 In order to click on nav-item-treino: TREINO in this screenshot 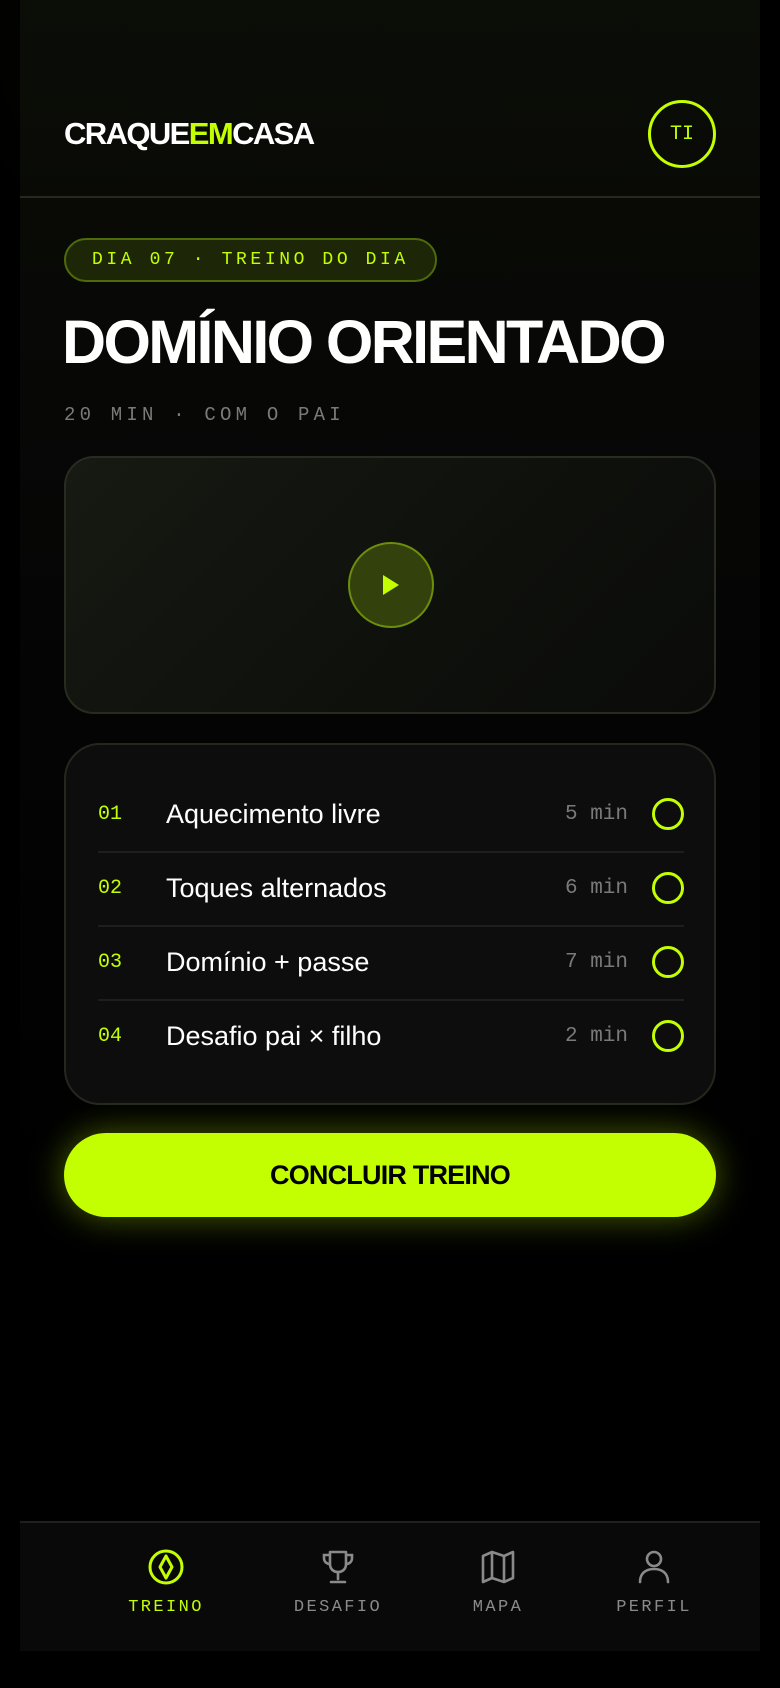, I will do `click(166, 1587)`.